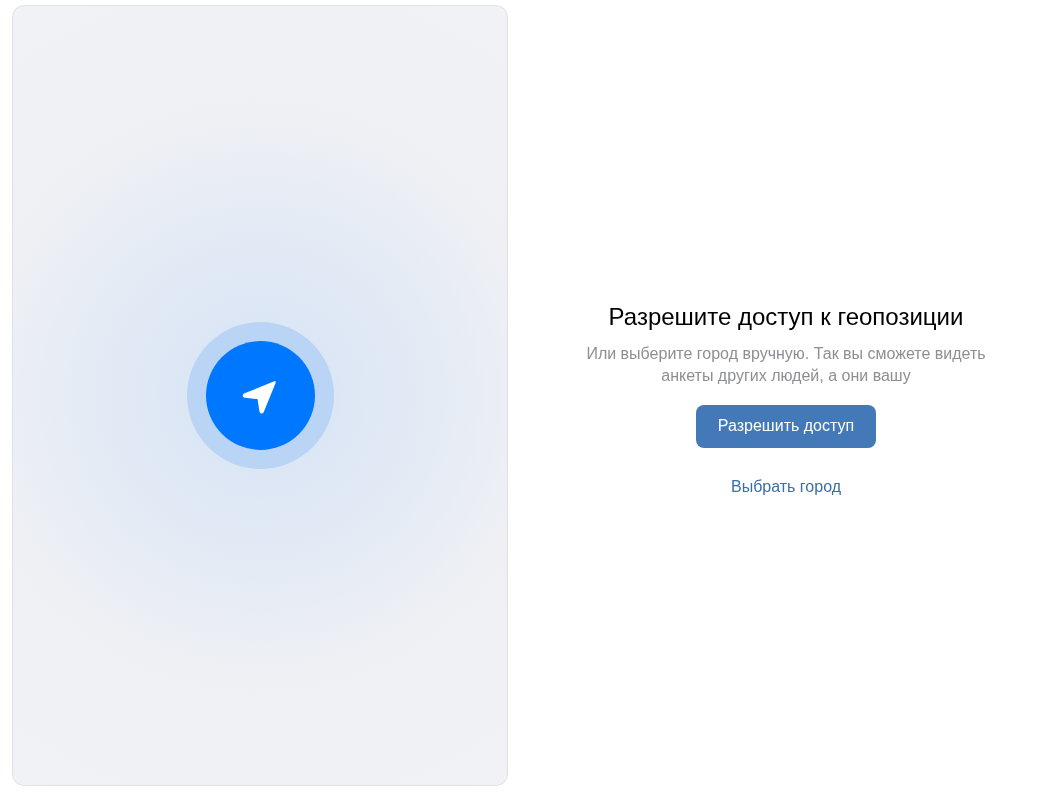 The width and height of the screenshot is (1061, 805). I want to click on choose-city-link: Выбрать город, so click(786, 486).